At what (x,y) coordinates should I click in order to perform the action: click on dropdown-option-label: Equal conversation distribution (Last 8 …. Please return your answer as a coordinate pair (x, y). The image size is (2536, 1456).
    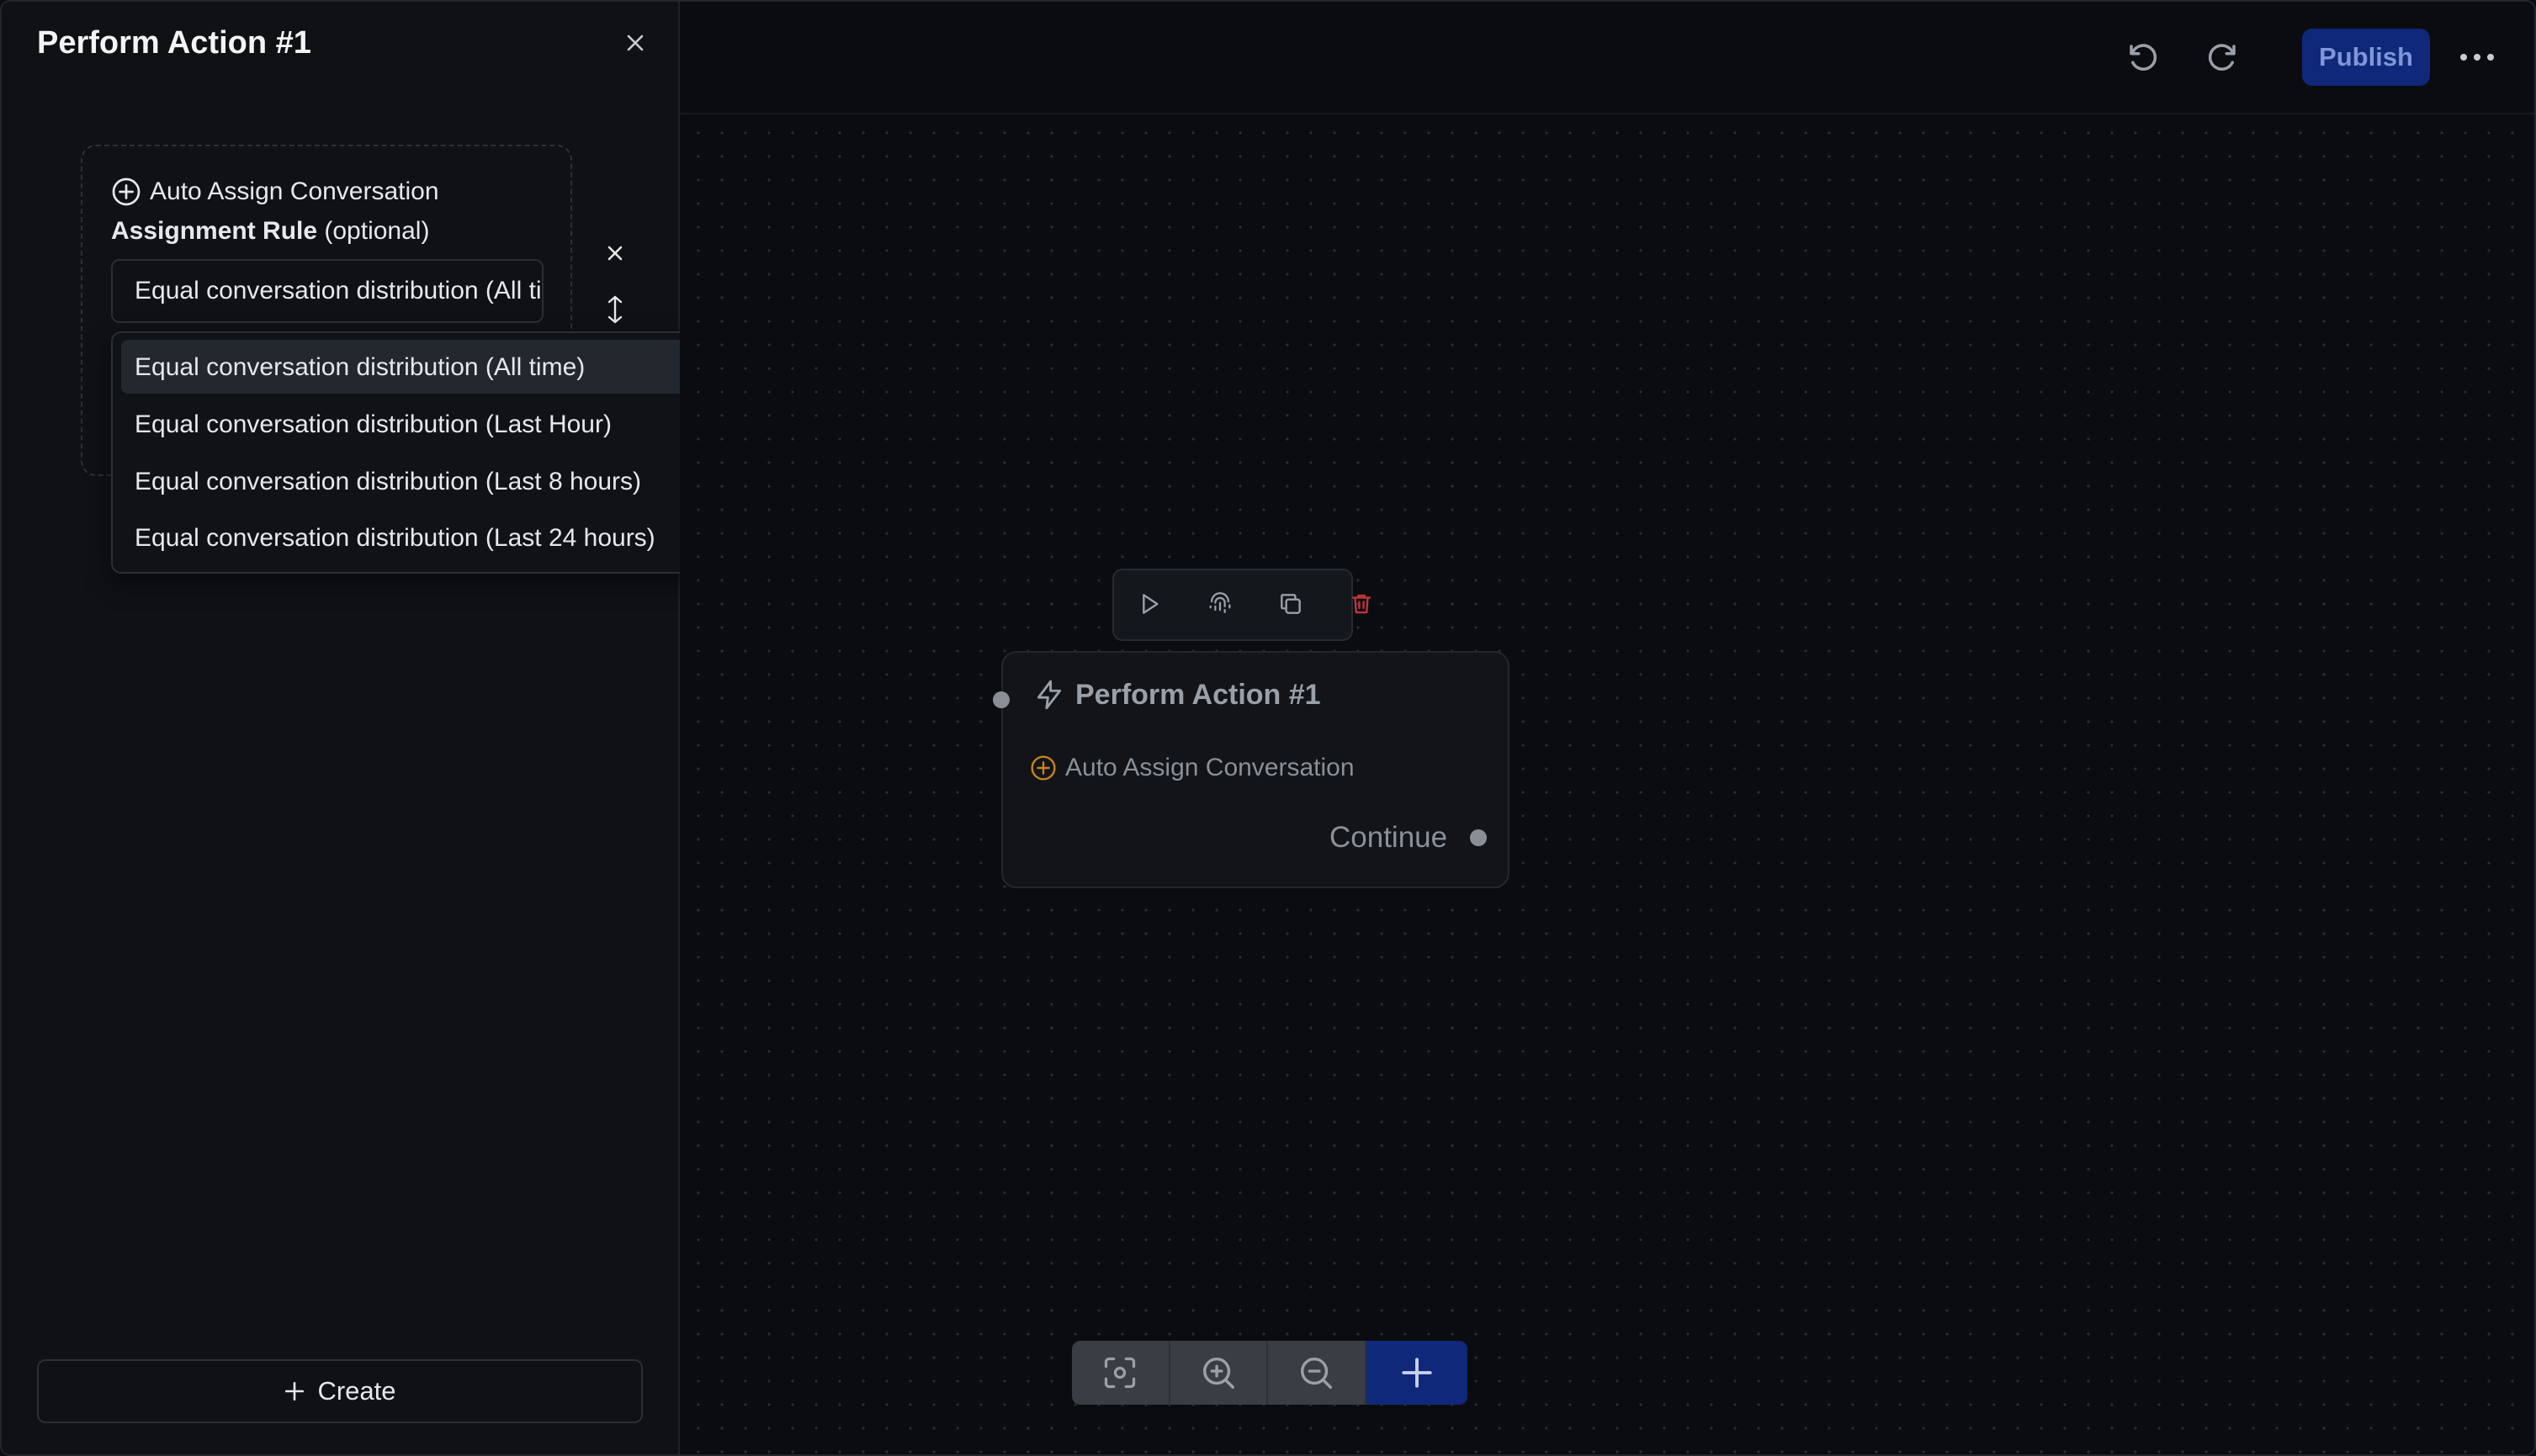
    Looking at the image, I should click on (388, 481).